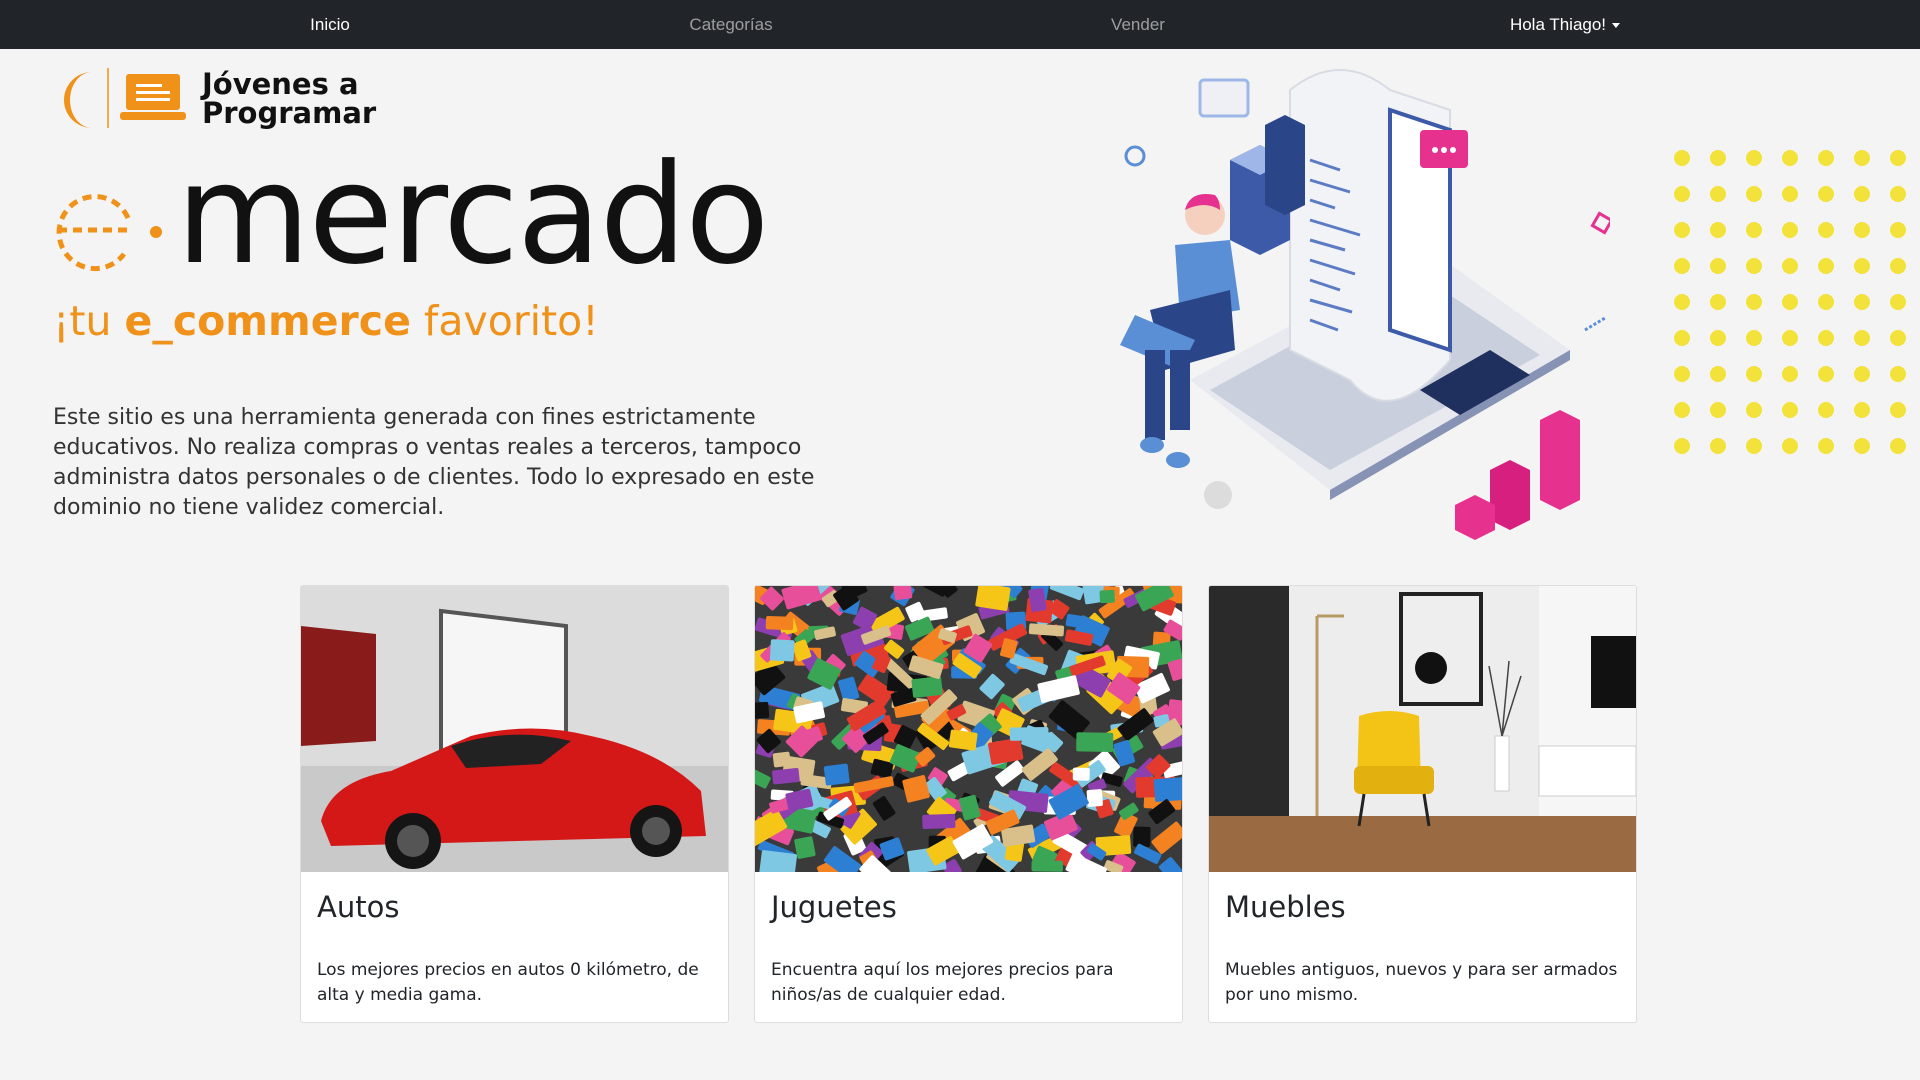  What do you see at coordinates (834, 907) in the screenshot?
I see `card-title-juguetes: Juguetes` at bounding box center [834, 907].